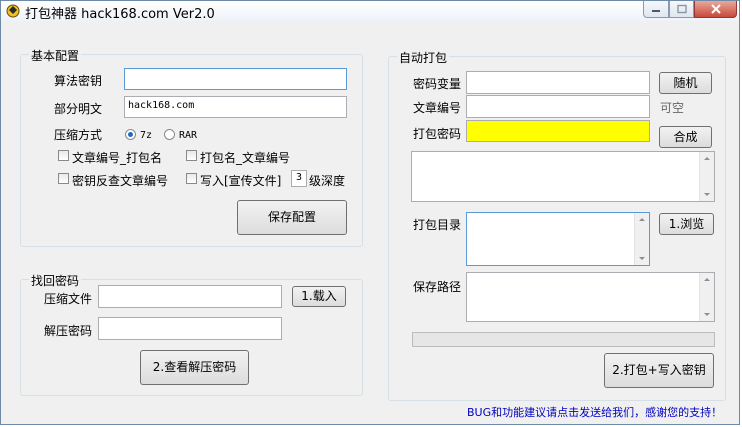 This screenshot has height=427, width=742. What do you see at coordinates (191, 155) in the screenshot?
I see `checkbox-pack-name-article-no` at bounding box center [191, 155].